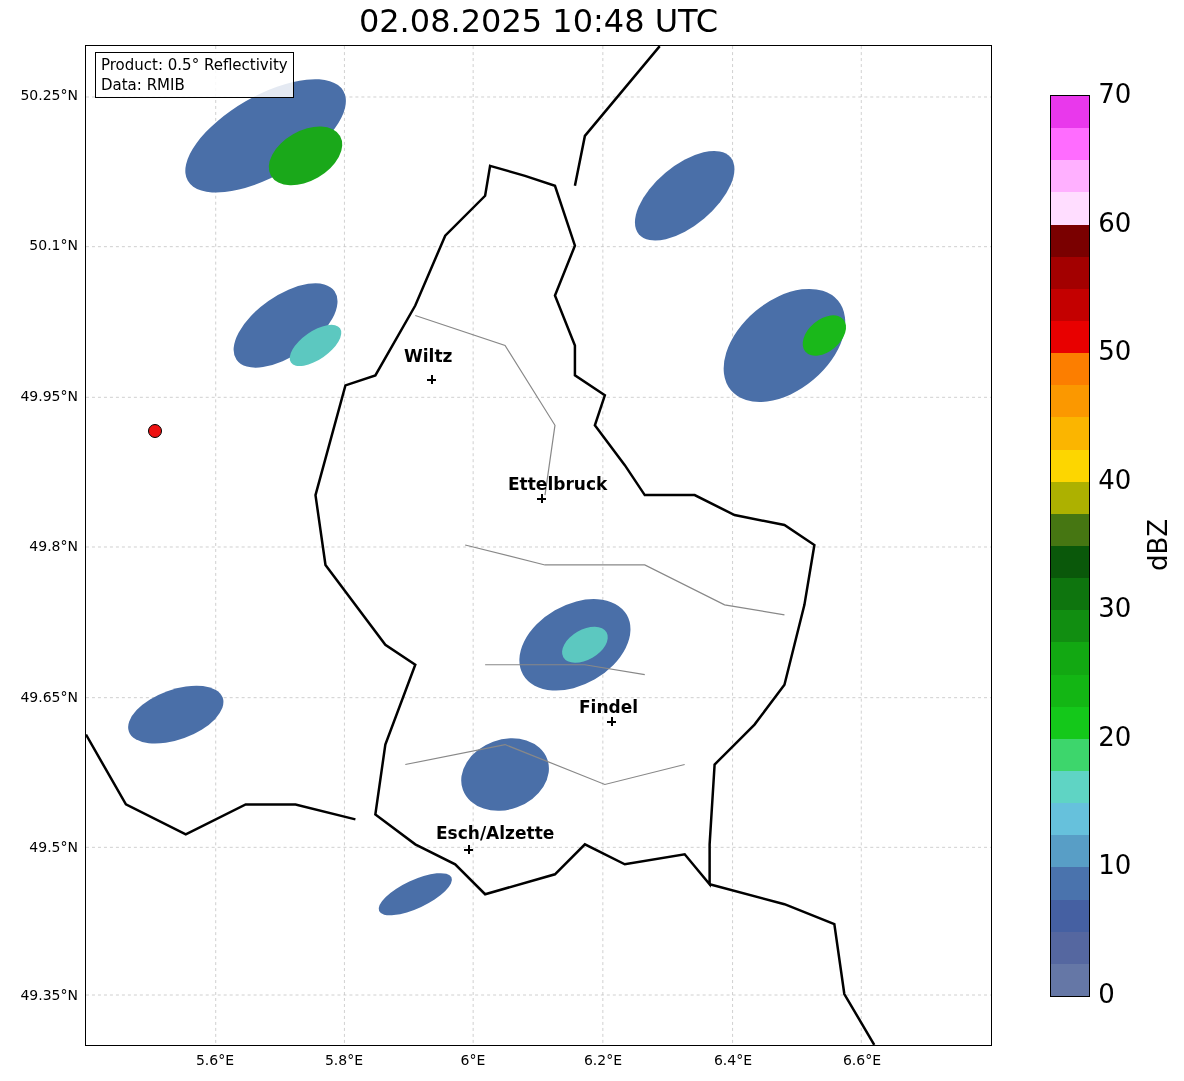 This screenshot has width=1184, height=1081. Describe the element at coordinates (344, 1060) in the screenshot. I see `axis-tick-label: 5.8°E` at that location.